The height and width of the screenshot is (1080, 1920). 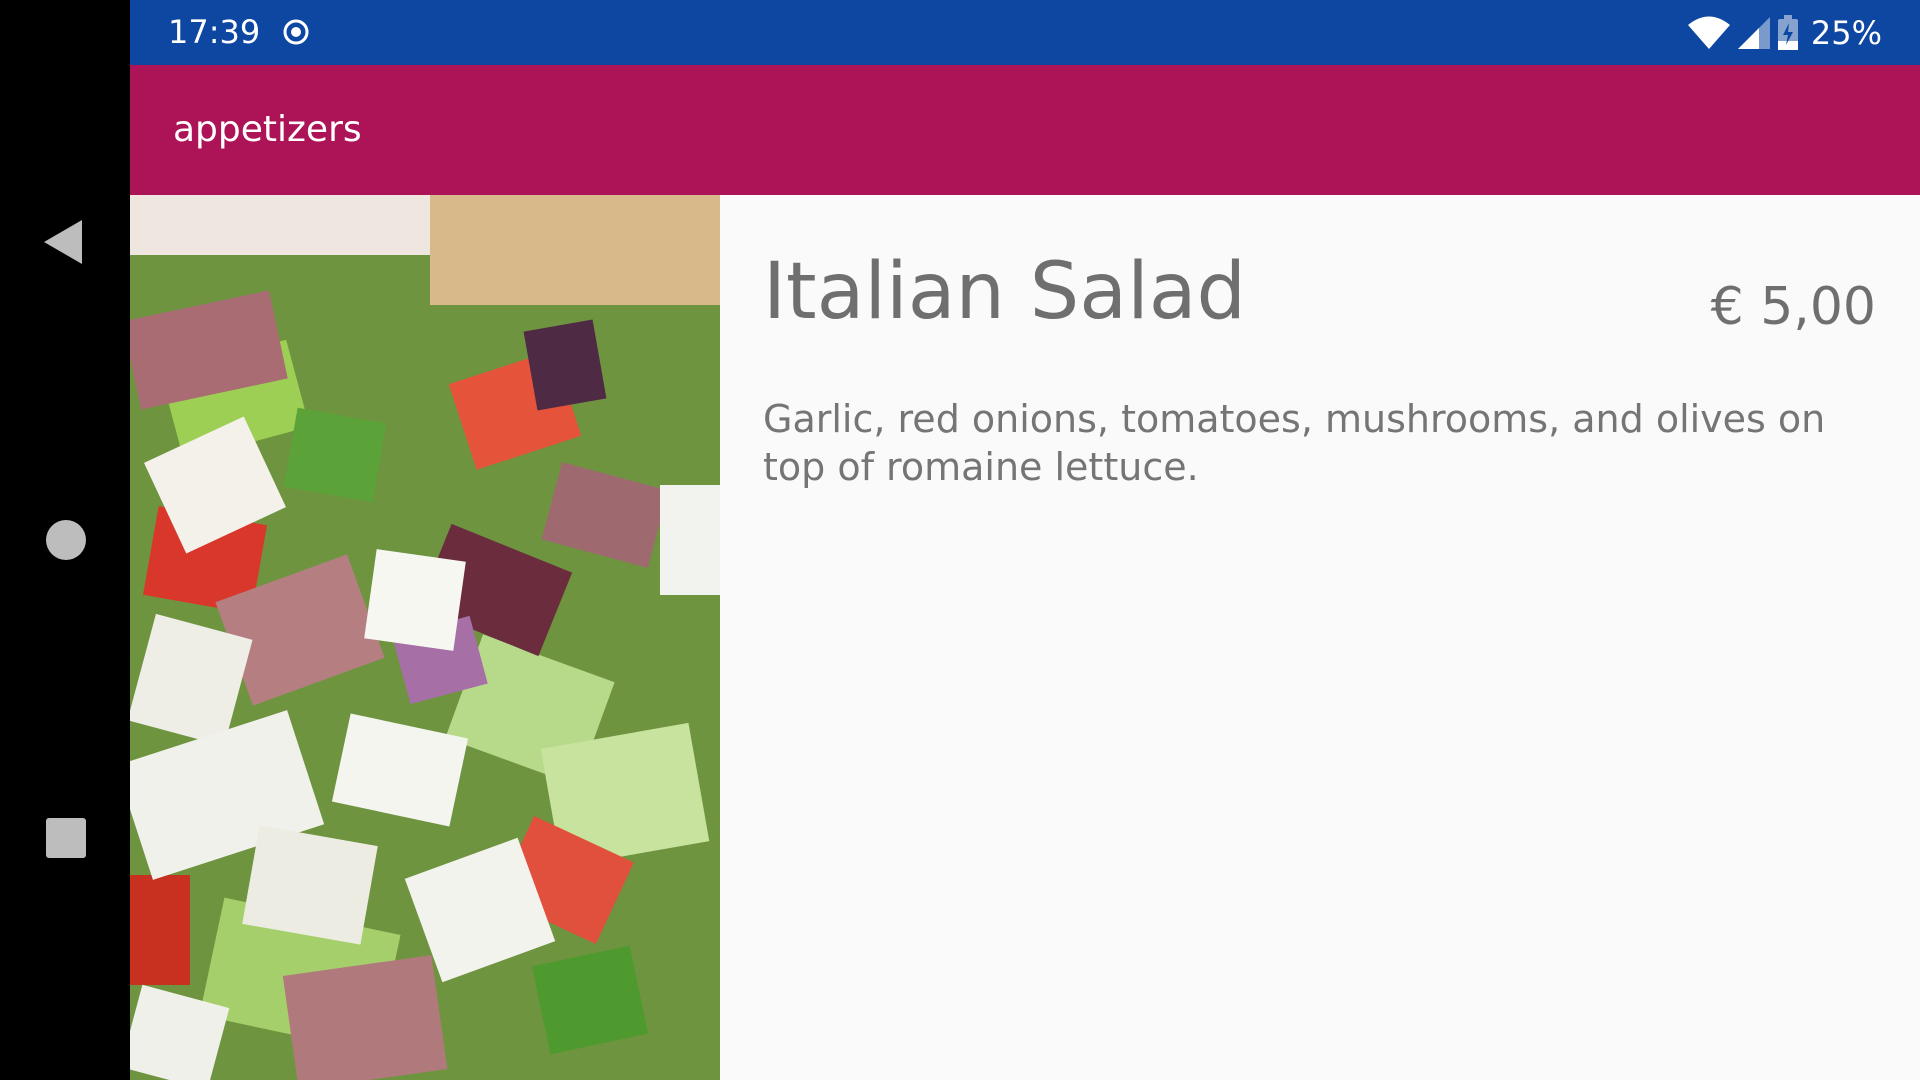 I want to click on item-name: Italian Salad, so click(x=1005, y=292).